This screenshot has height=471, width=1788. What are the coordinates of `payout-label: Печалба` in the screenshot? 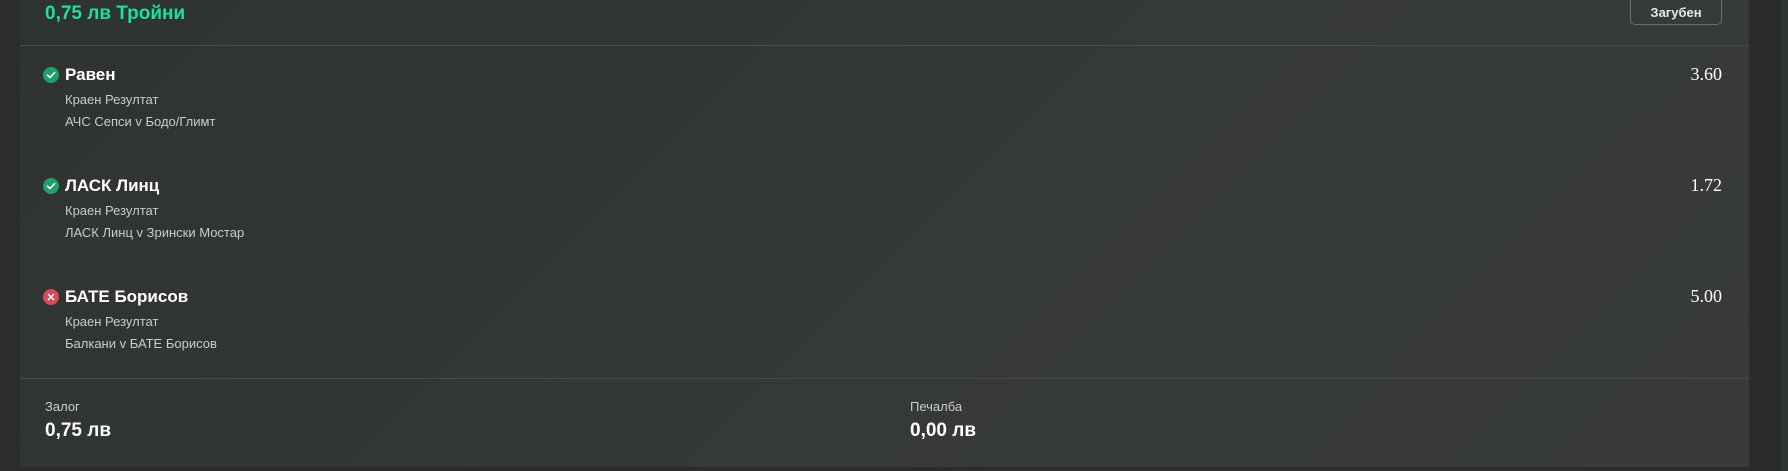 It's located at (936, 406).